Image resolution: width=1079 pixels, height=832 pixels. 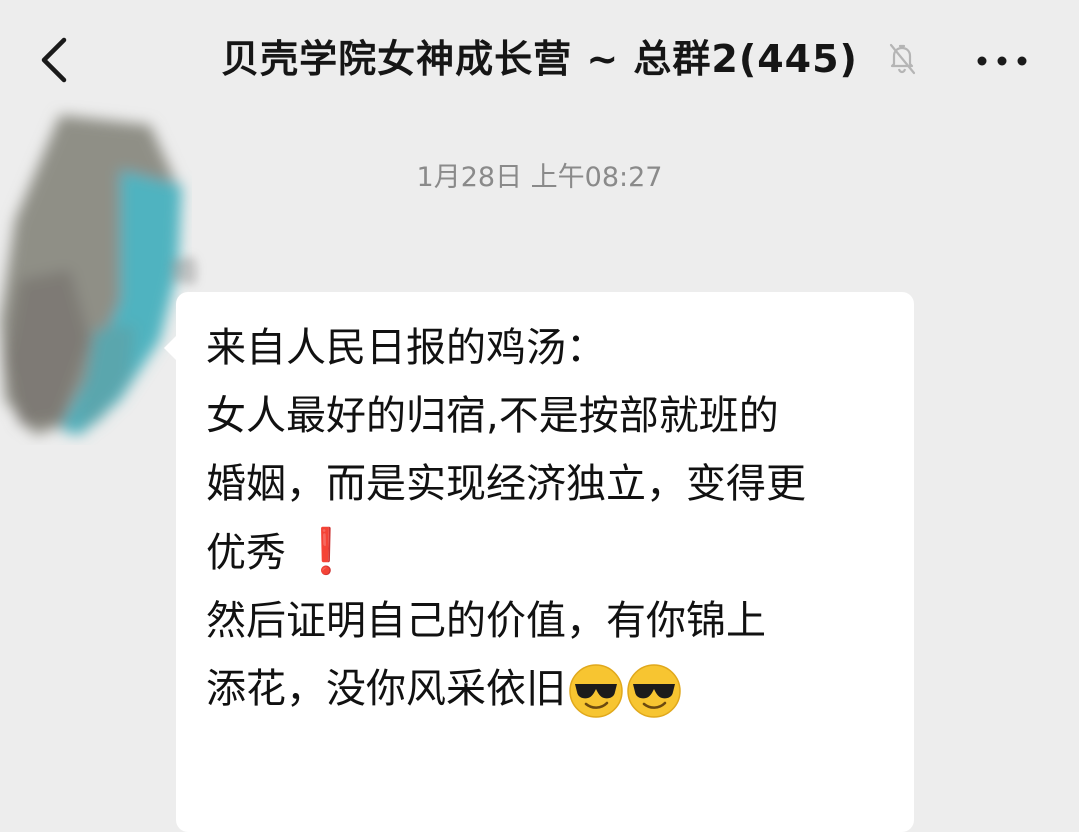 I want to click on sender-name: 婚, so click(x=250, y=274).